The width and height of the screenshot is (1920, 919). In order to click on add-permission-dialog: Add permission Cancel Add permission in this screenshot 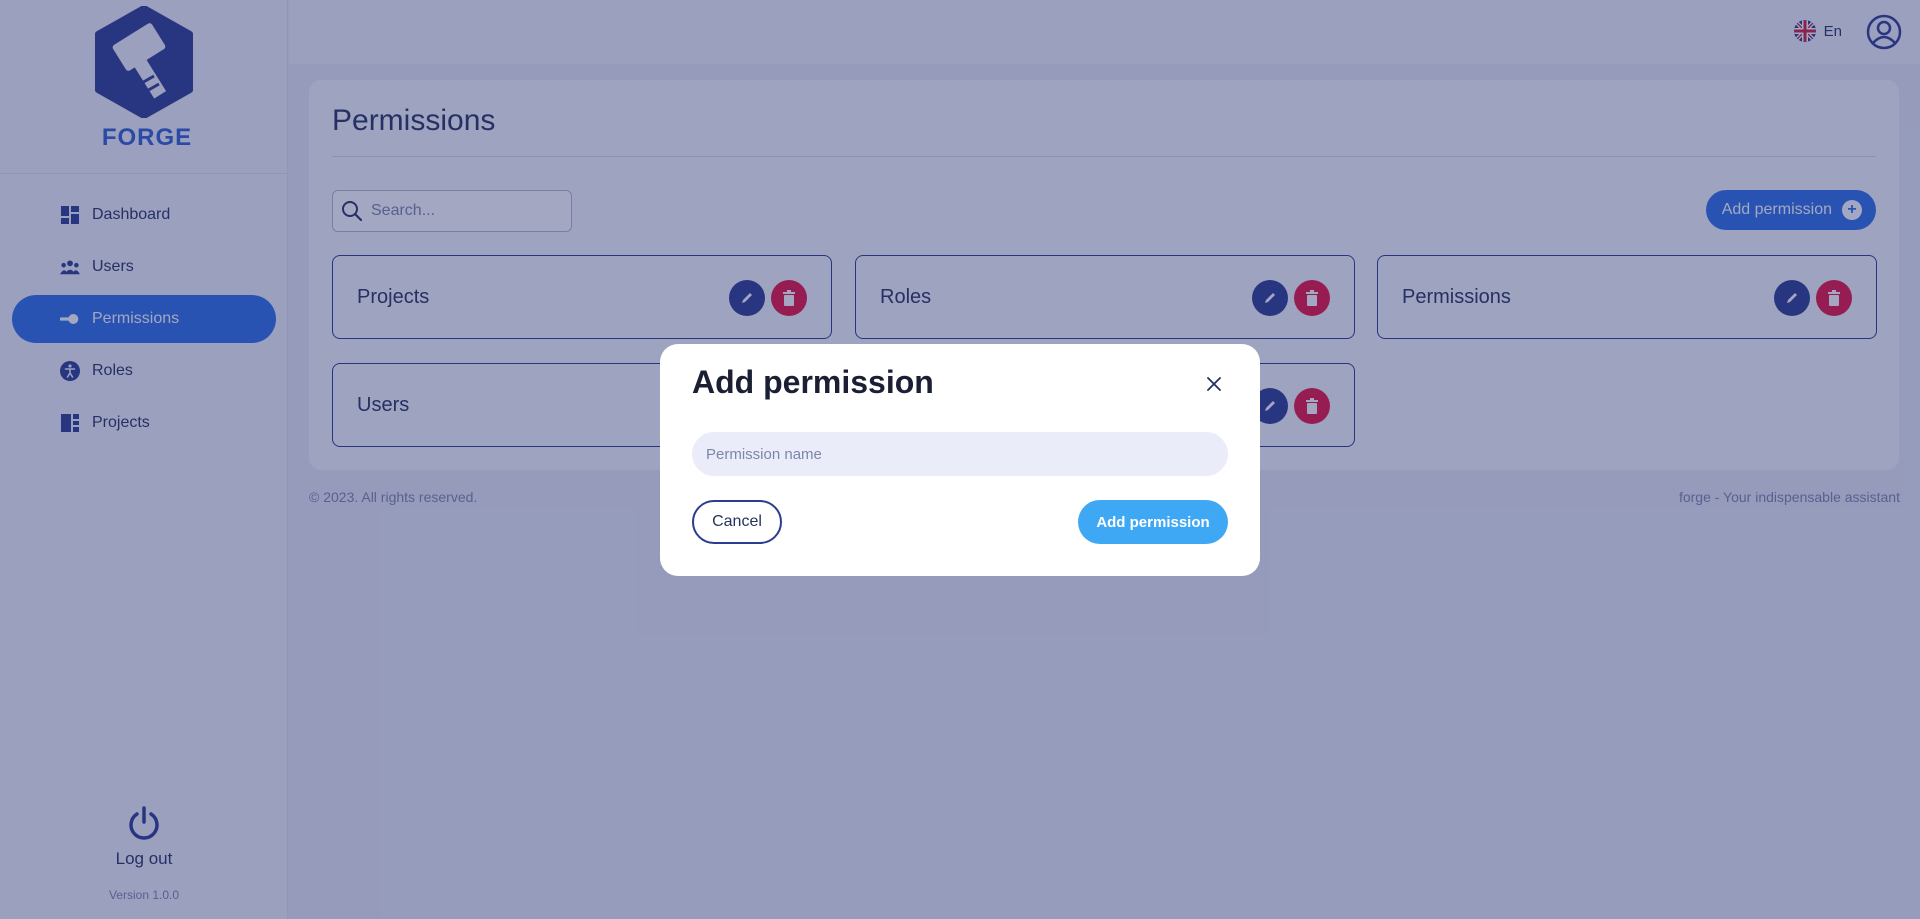, I will do `click(960, 460)`.